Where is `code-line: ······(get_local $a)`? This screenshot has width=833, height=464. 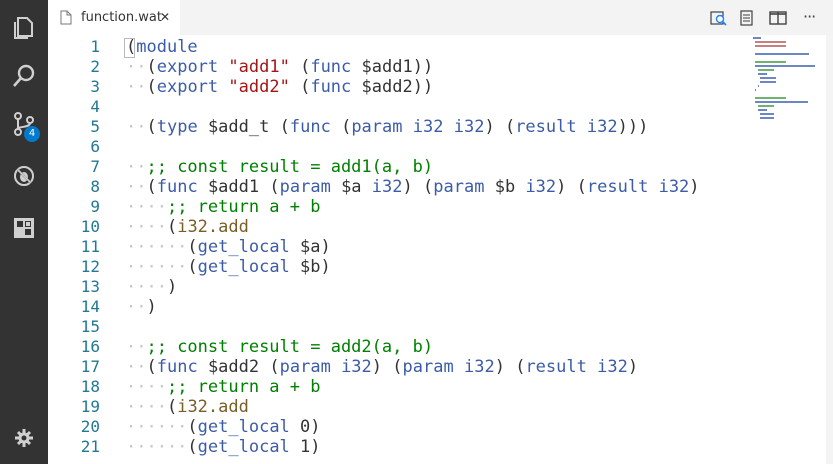
code-line: ······(get_local $a) is located at coordinates (228, 247).